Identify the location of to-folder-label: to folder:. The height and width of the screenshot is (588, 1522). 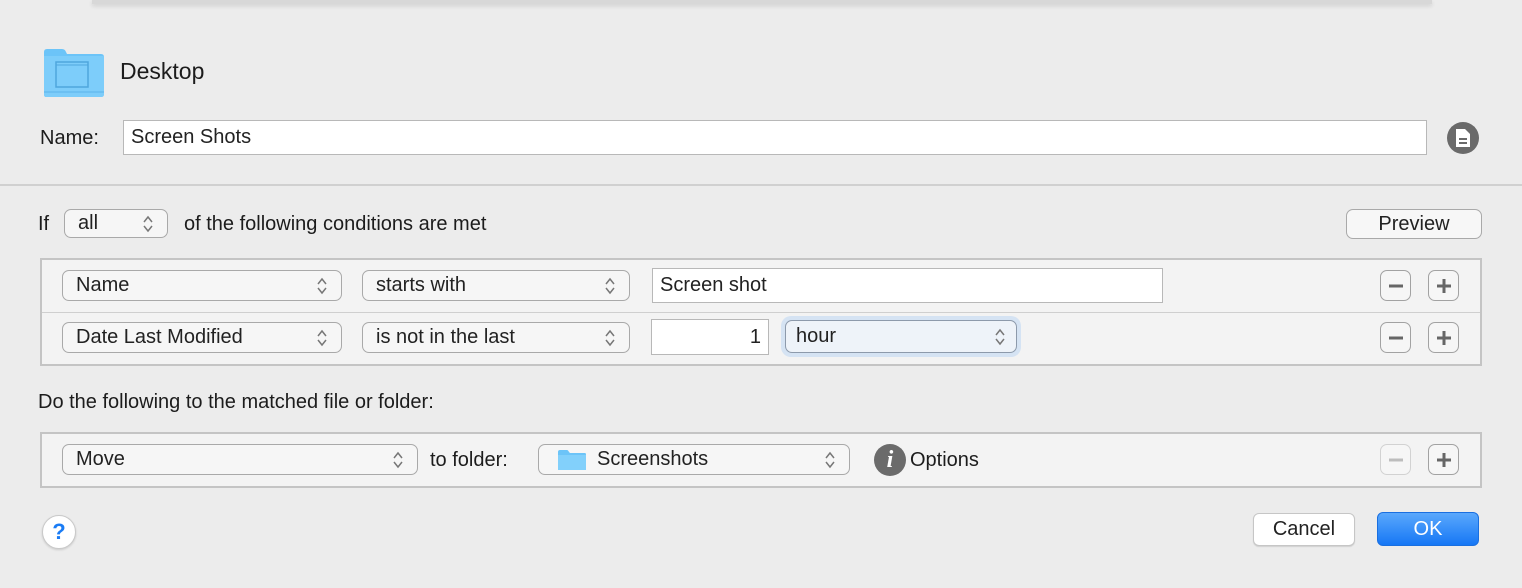
(469, 460).